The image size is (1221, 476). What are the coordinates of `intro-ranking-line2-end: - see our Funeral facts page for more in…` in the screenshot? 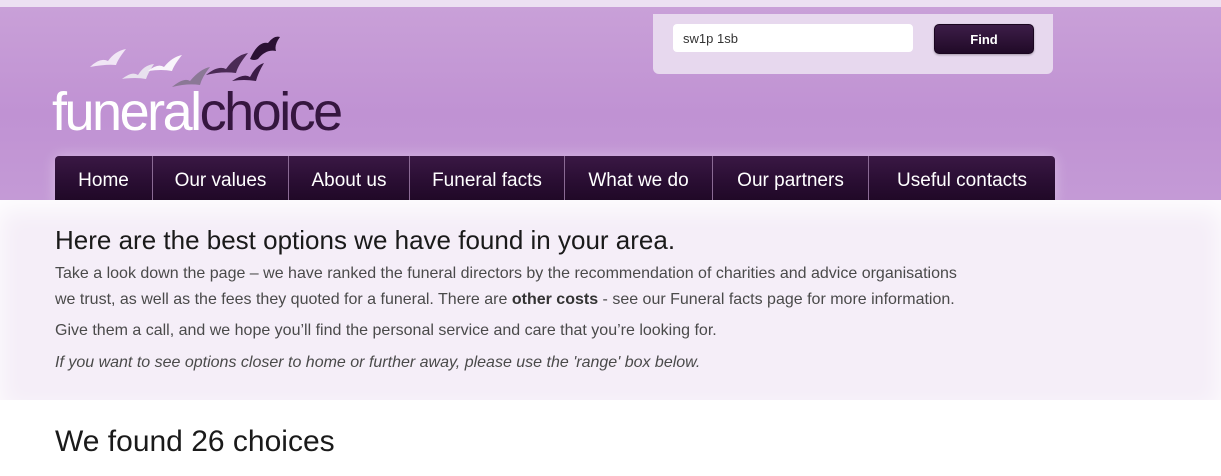 It's located at (776, 299).